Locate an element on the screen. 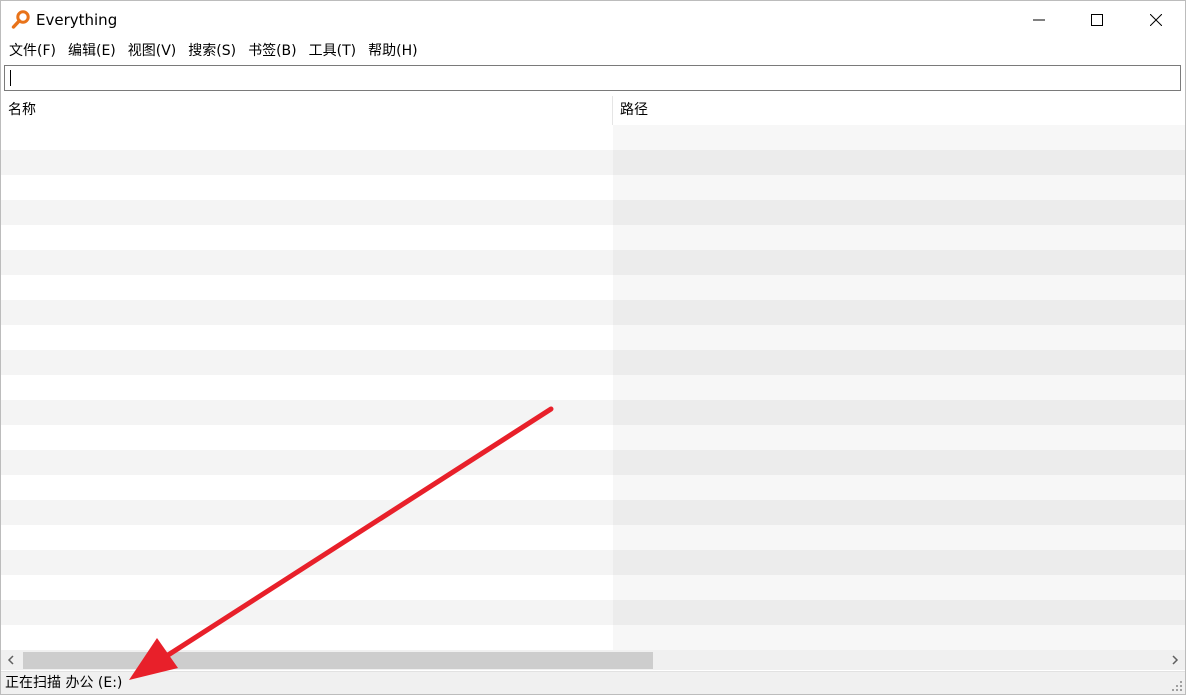  scroll-left-button is located at coordinates (11, 660).